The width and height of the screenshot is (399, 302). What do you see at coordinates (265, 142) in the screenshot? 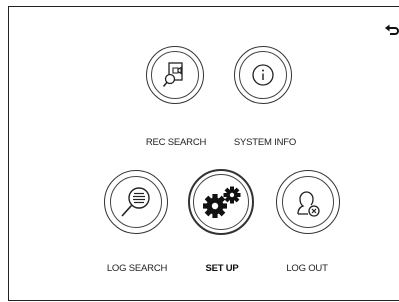
I see `system-info-label: SYSTEM INFO` at bounding box center [265, 142].